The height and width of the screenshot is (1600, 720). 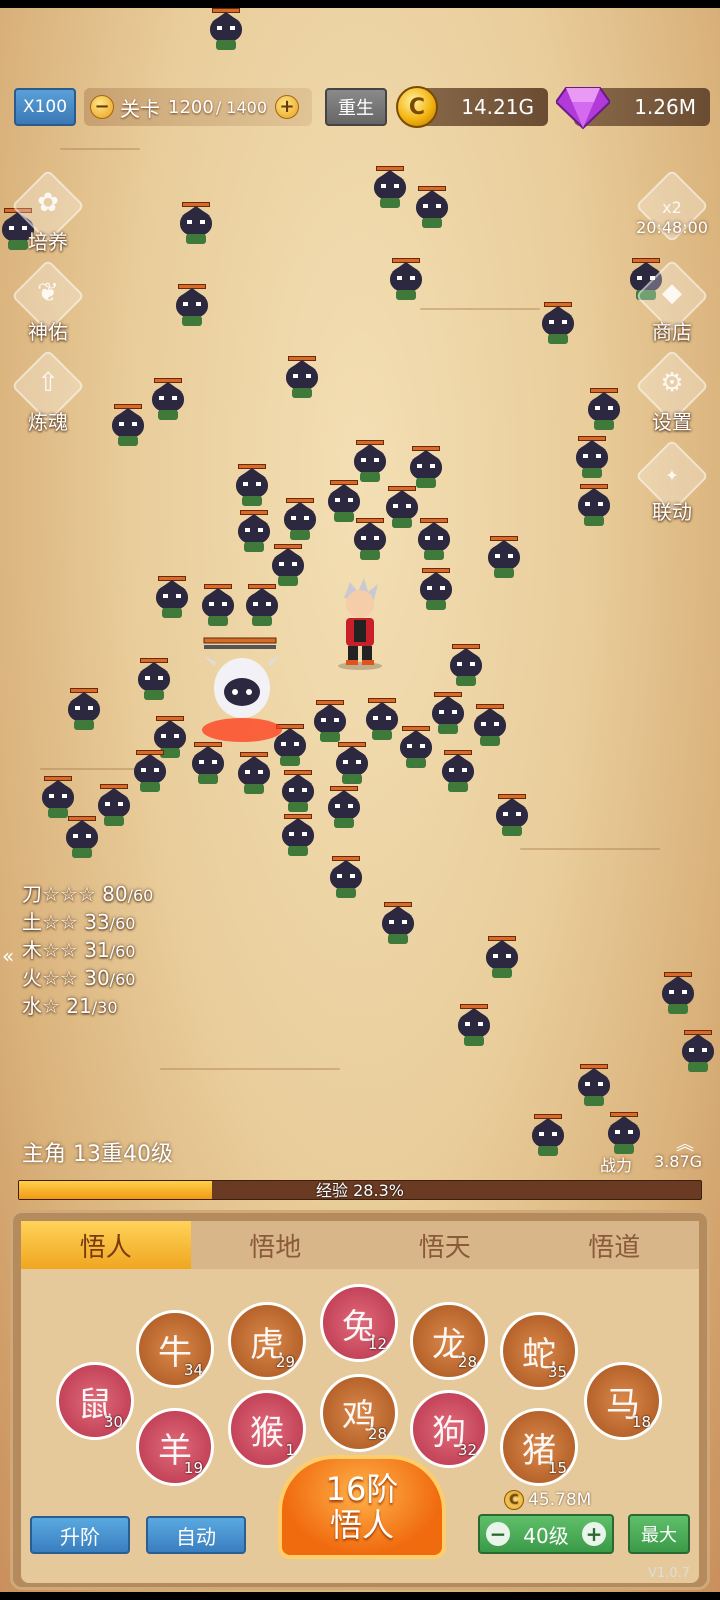 What do you see at coordinates (48, 393) in the screenshot?
I see `soul-refine-button: ⇧ 炼魂` at bounding box center [48, 393].